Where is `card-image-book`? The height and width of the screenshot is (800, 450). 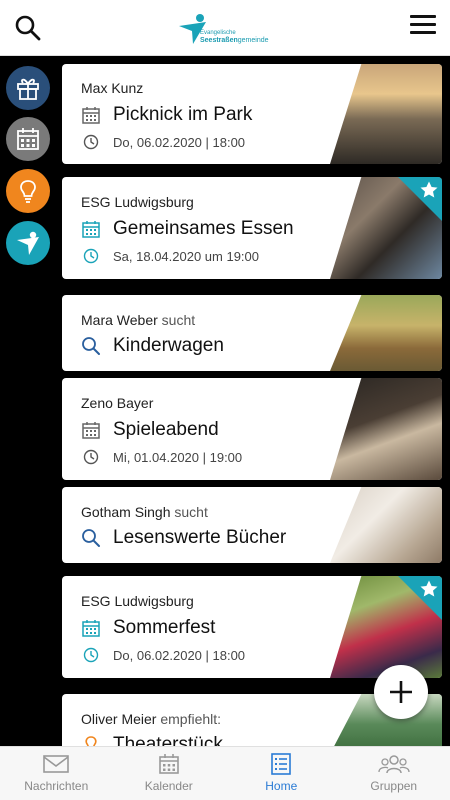
card-image-book is located at coordinates (386, 525).